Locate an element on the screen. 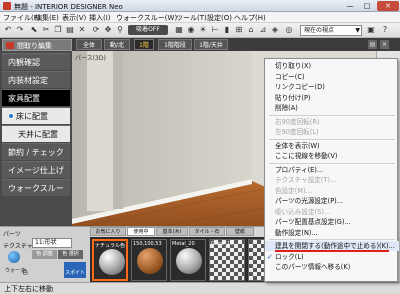 This screenshot has height=294, width=400. nav-walkthrough: ウォークスルー is located at coordinates (36, 187).